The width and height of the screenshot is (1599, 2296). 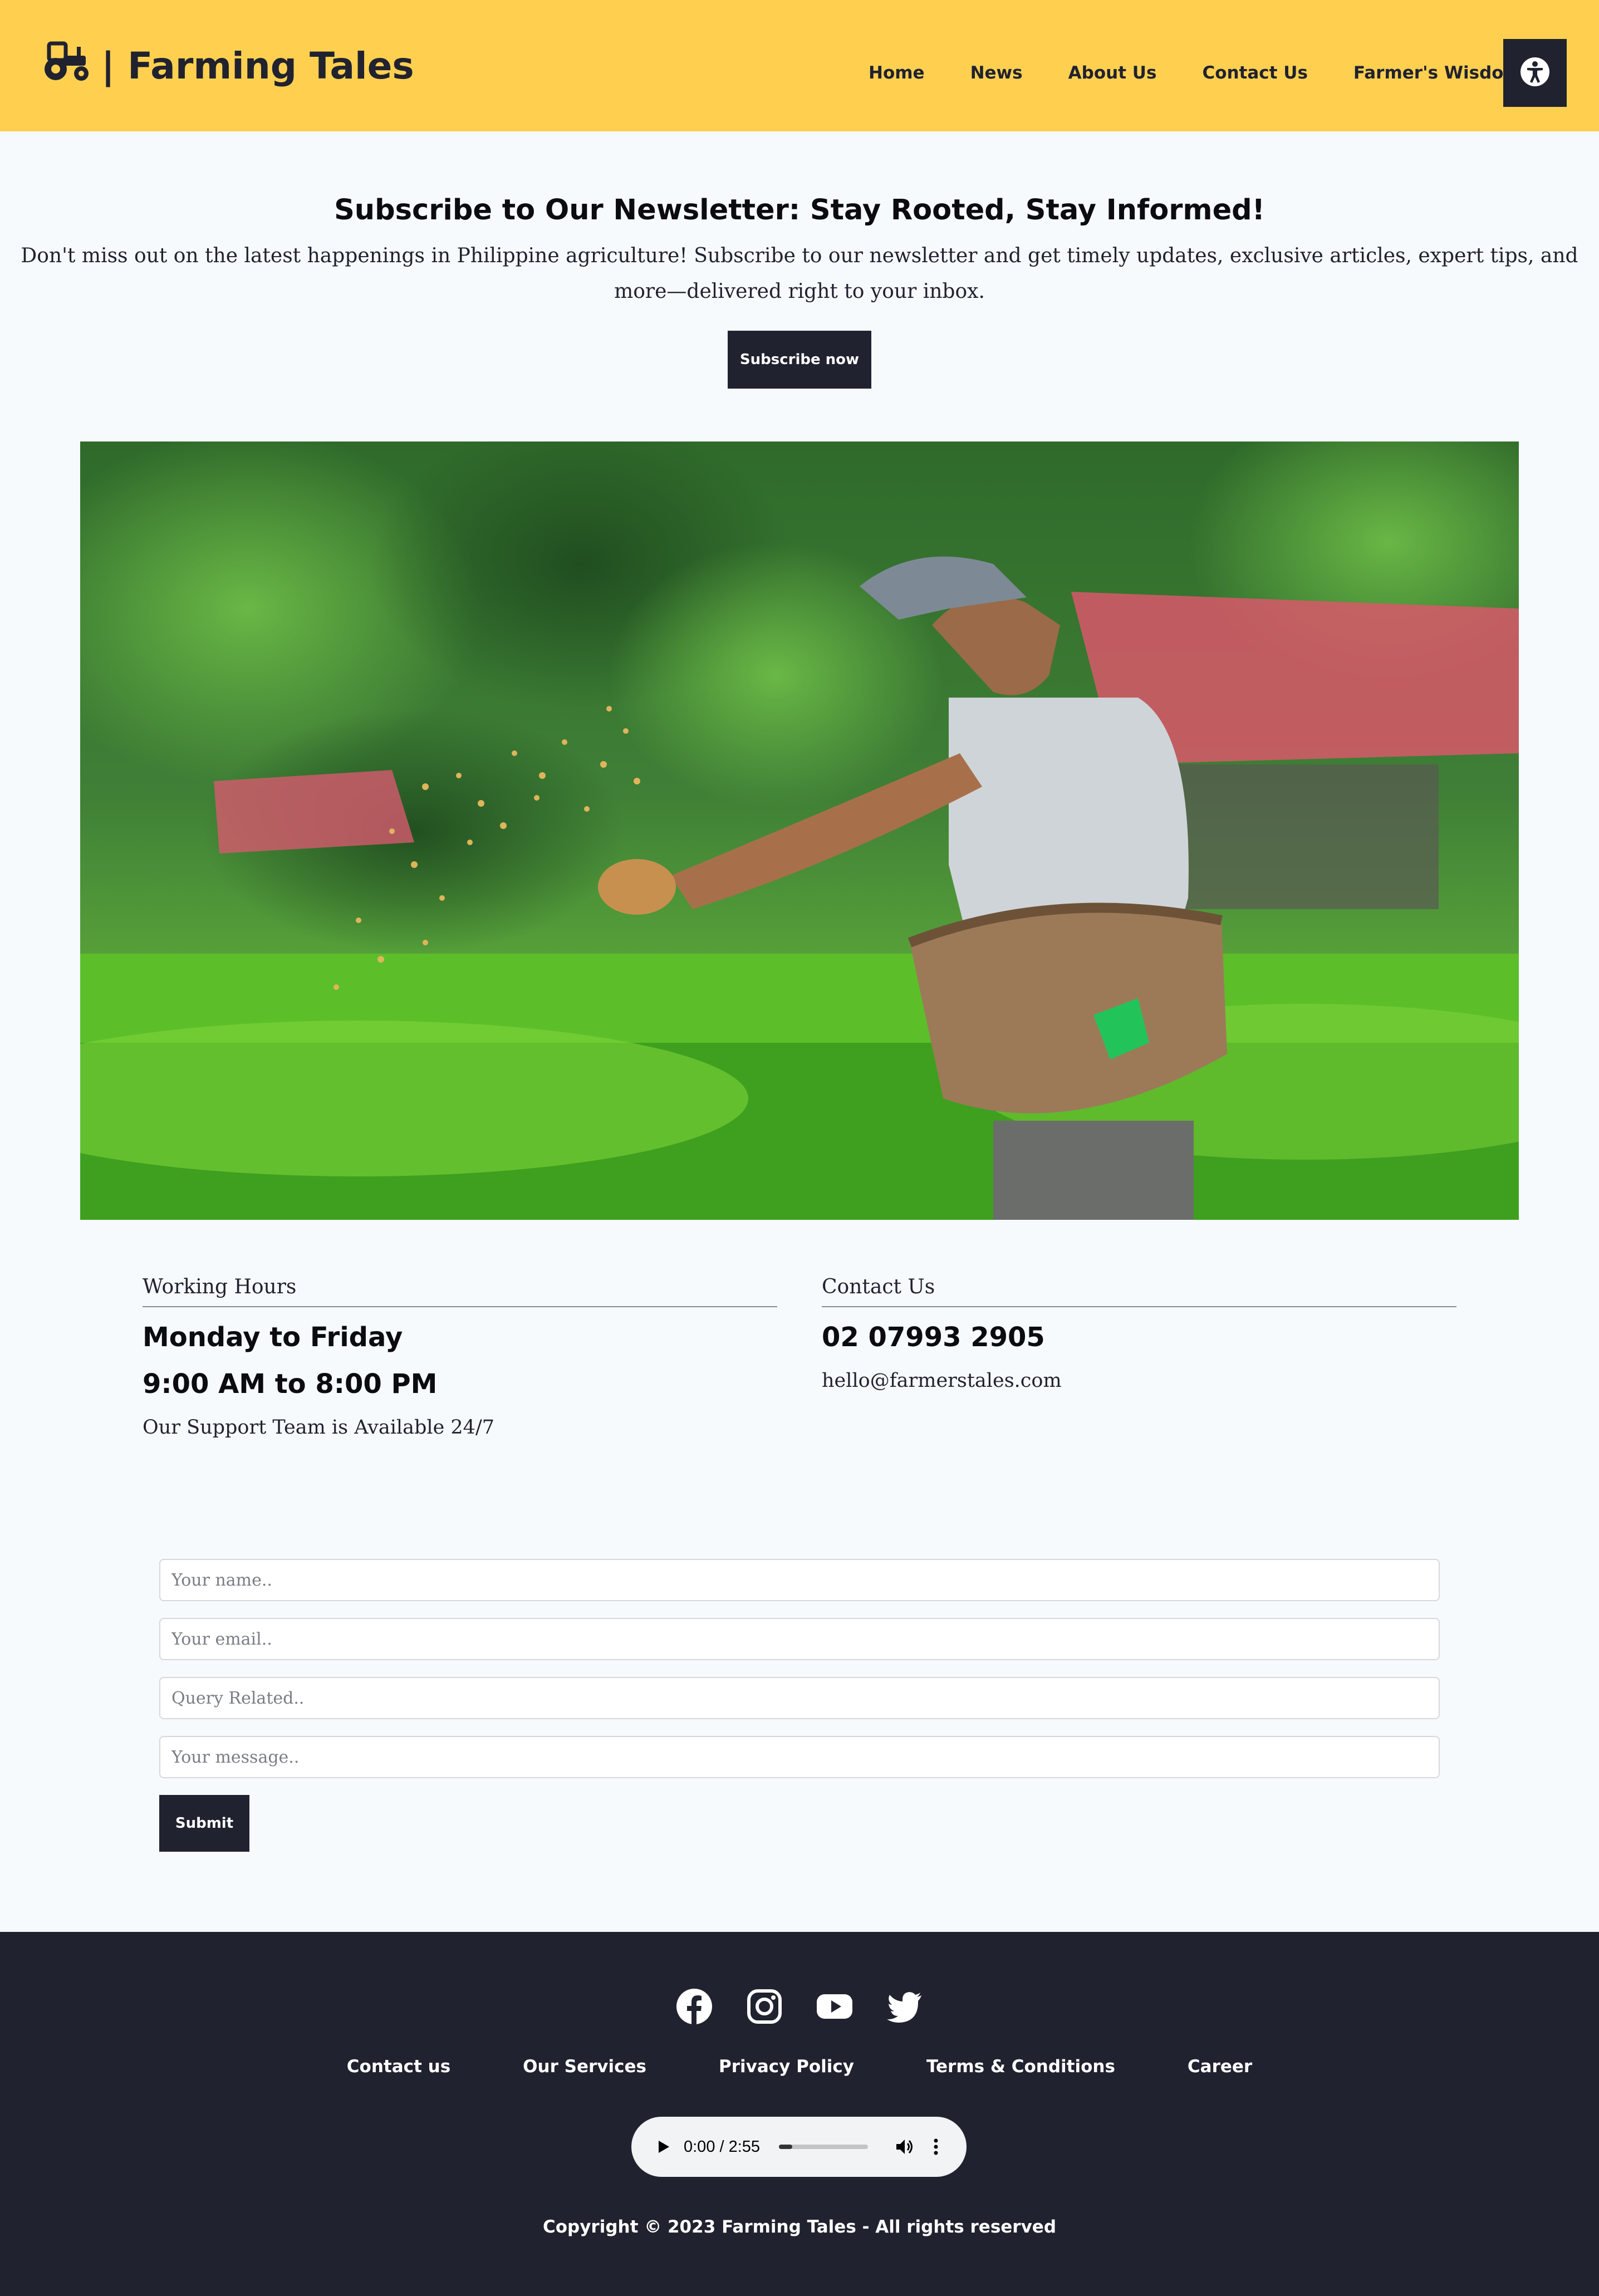 What do you see at coordinates (1437, 73) in the screenshot?
I see `nav-farmers-wisdom: Farmer's Wisdom` at bounding box center [1437, 73].